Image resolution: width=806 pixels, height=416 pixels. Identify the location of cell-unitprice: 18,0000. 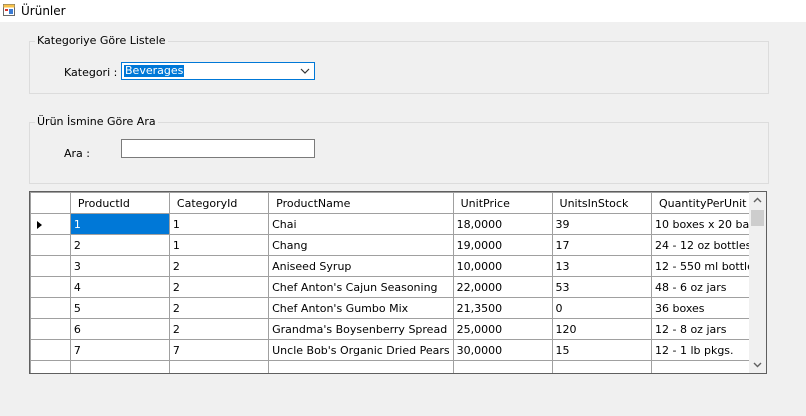
(502, 224).